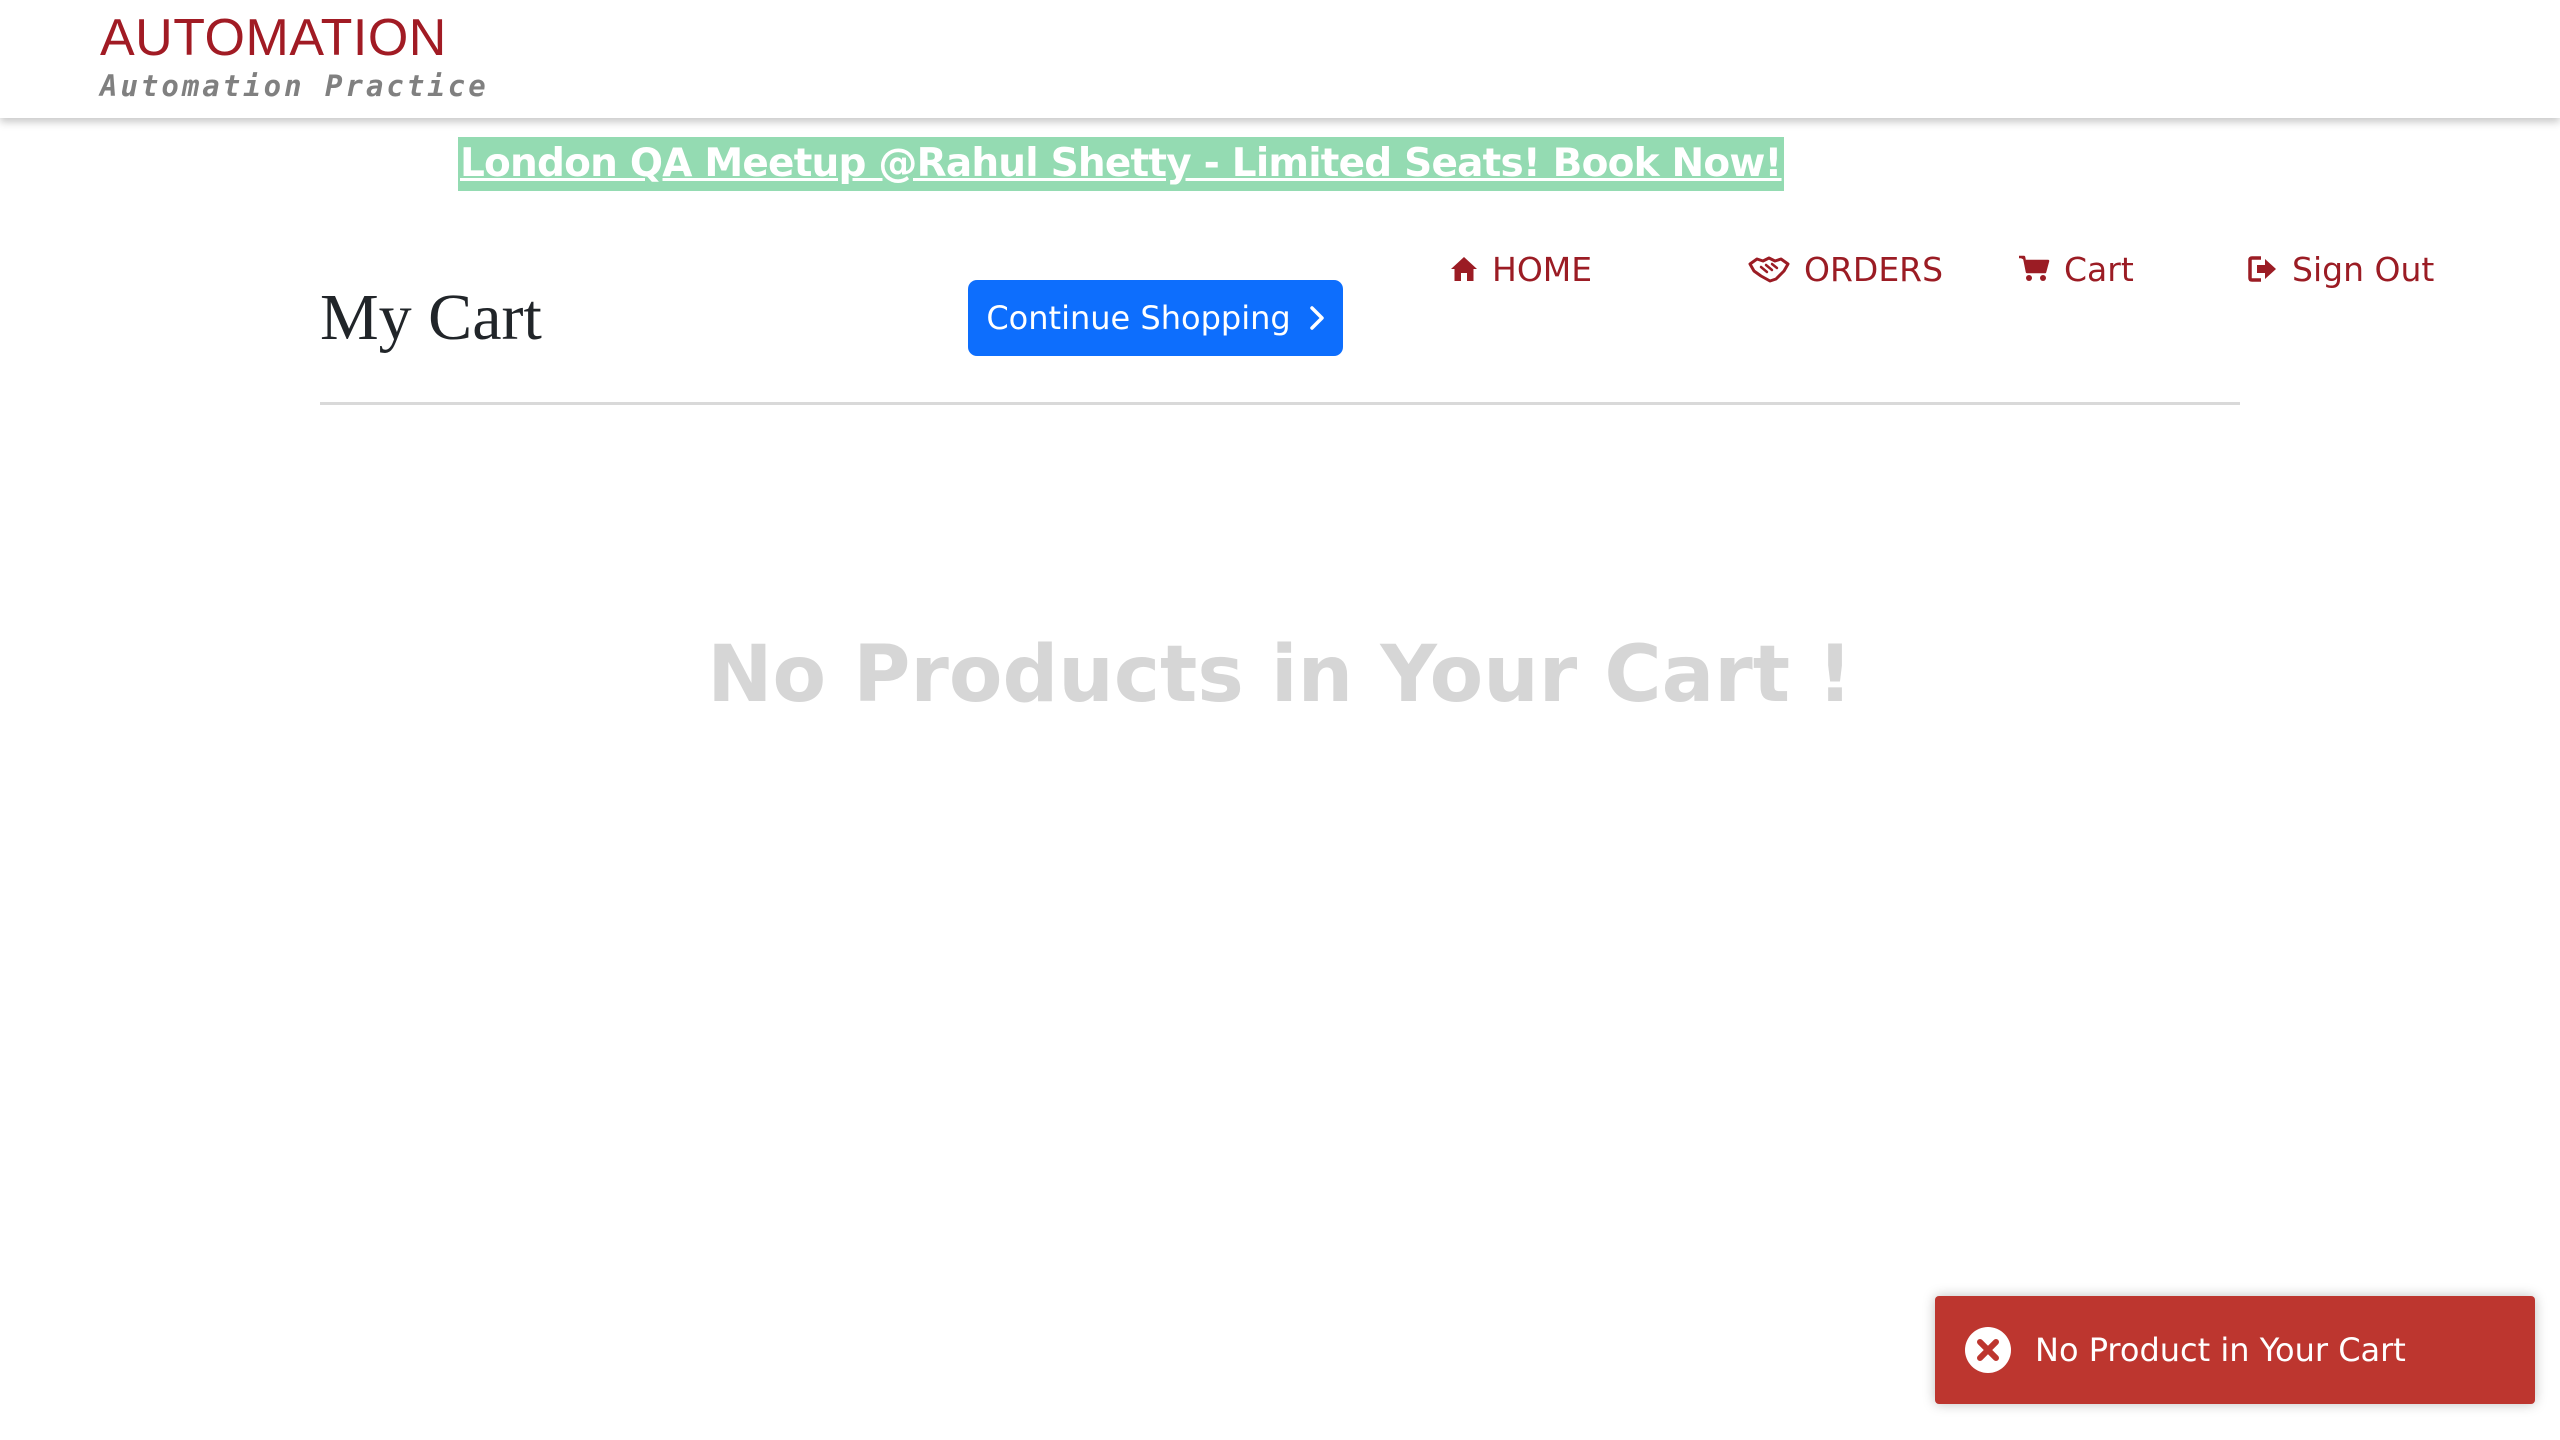 The image size is (2560, 1440). Describe the element at coordinates (1874, 269) in the screenshot. I see `nav-orders-label: ORDERS` at that location.